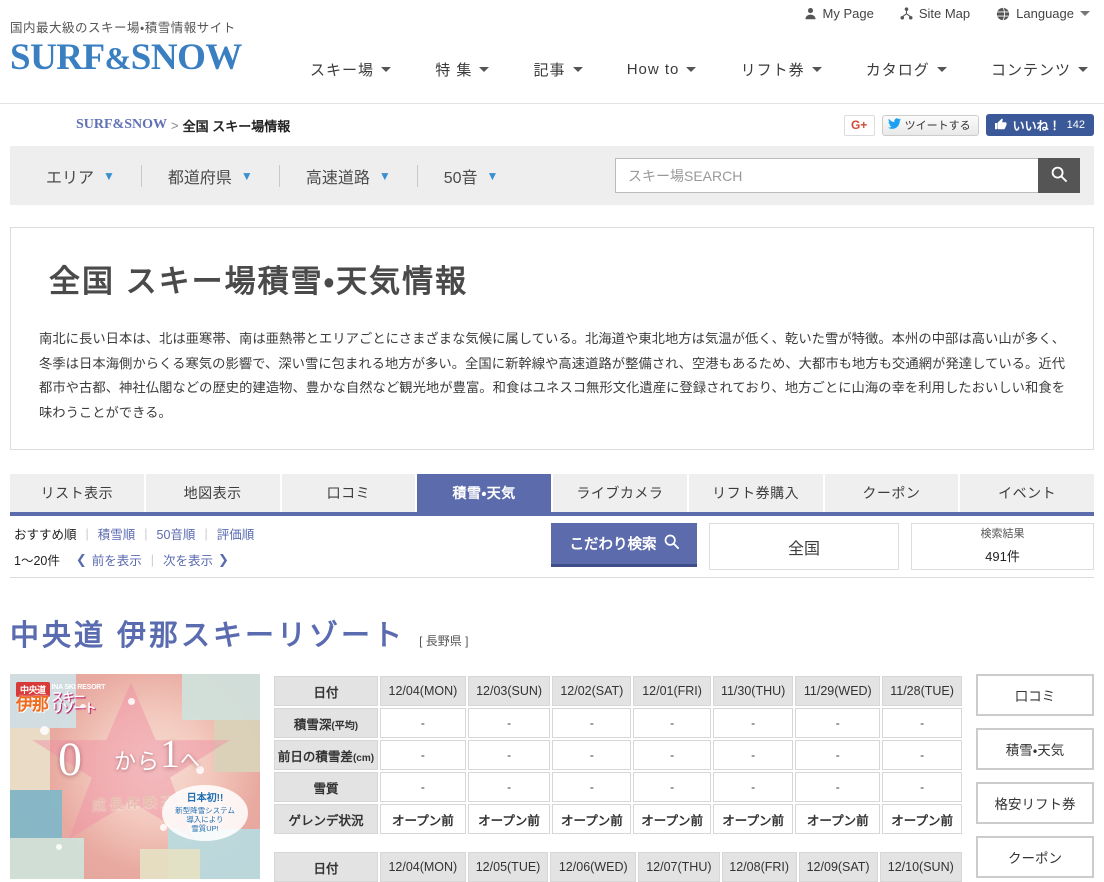  I want to click on logo-amp: &, so click(118, 58).